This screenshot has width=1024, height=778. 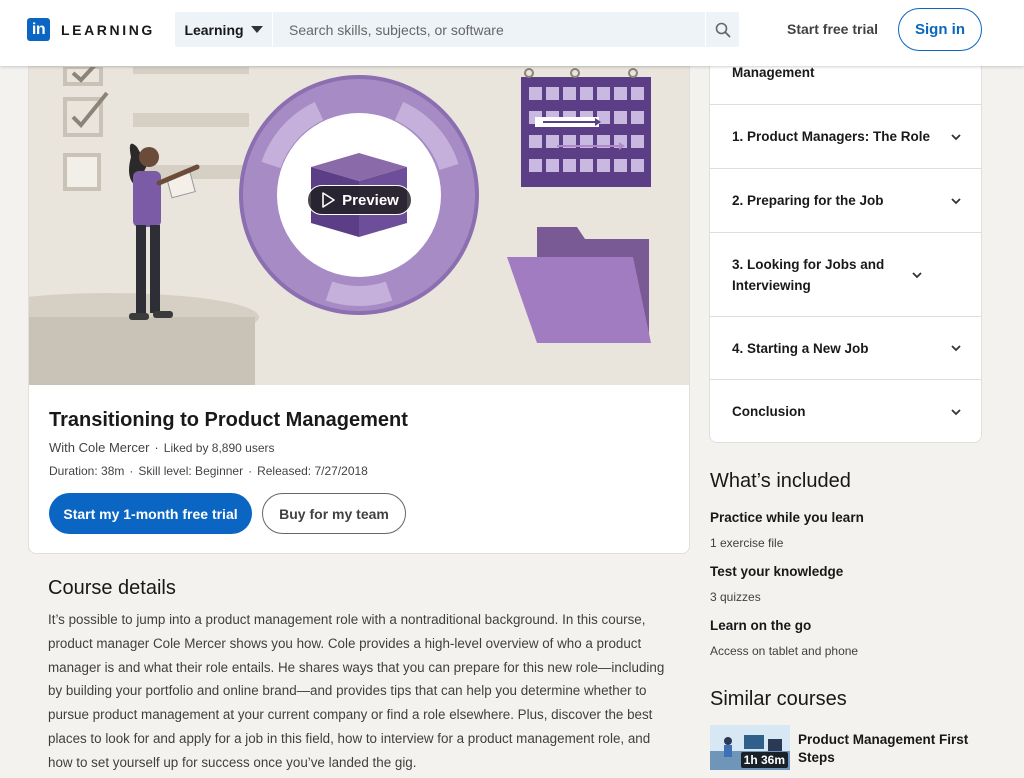 I want to click on included-item-detail: Access on tablet and phone, so click(x=784, y=651).